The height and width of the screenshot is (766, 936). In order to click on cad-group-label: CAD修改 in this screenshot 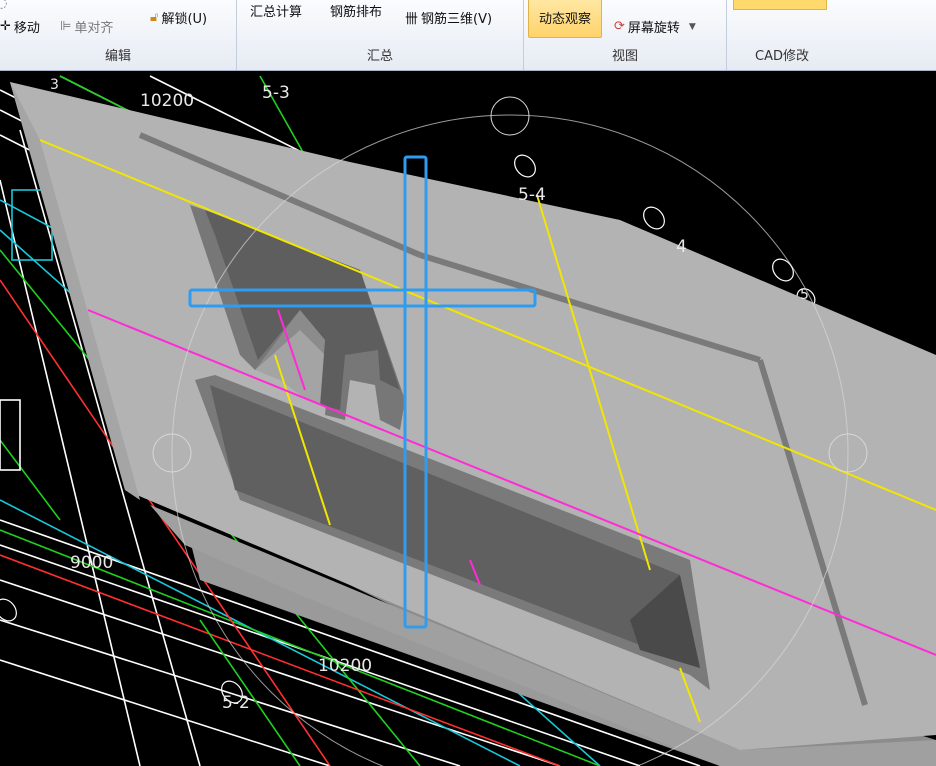, I will do `click(782, 56)`.